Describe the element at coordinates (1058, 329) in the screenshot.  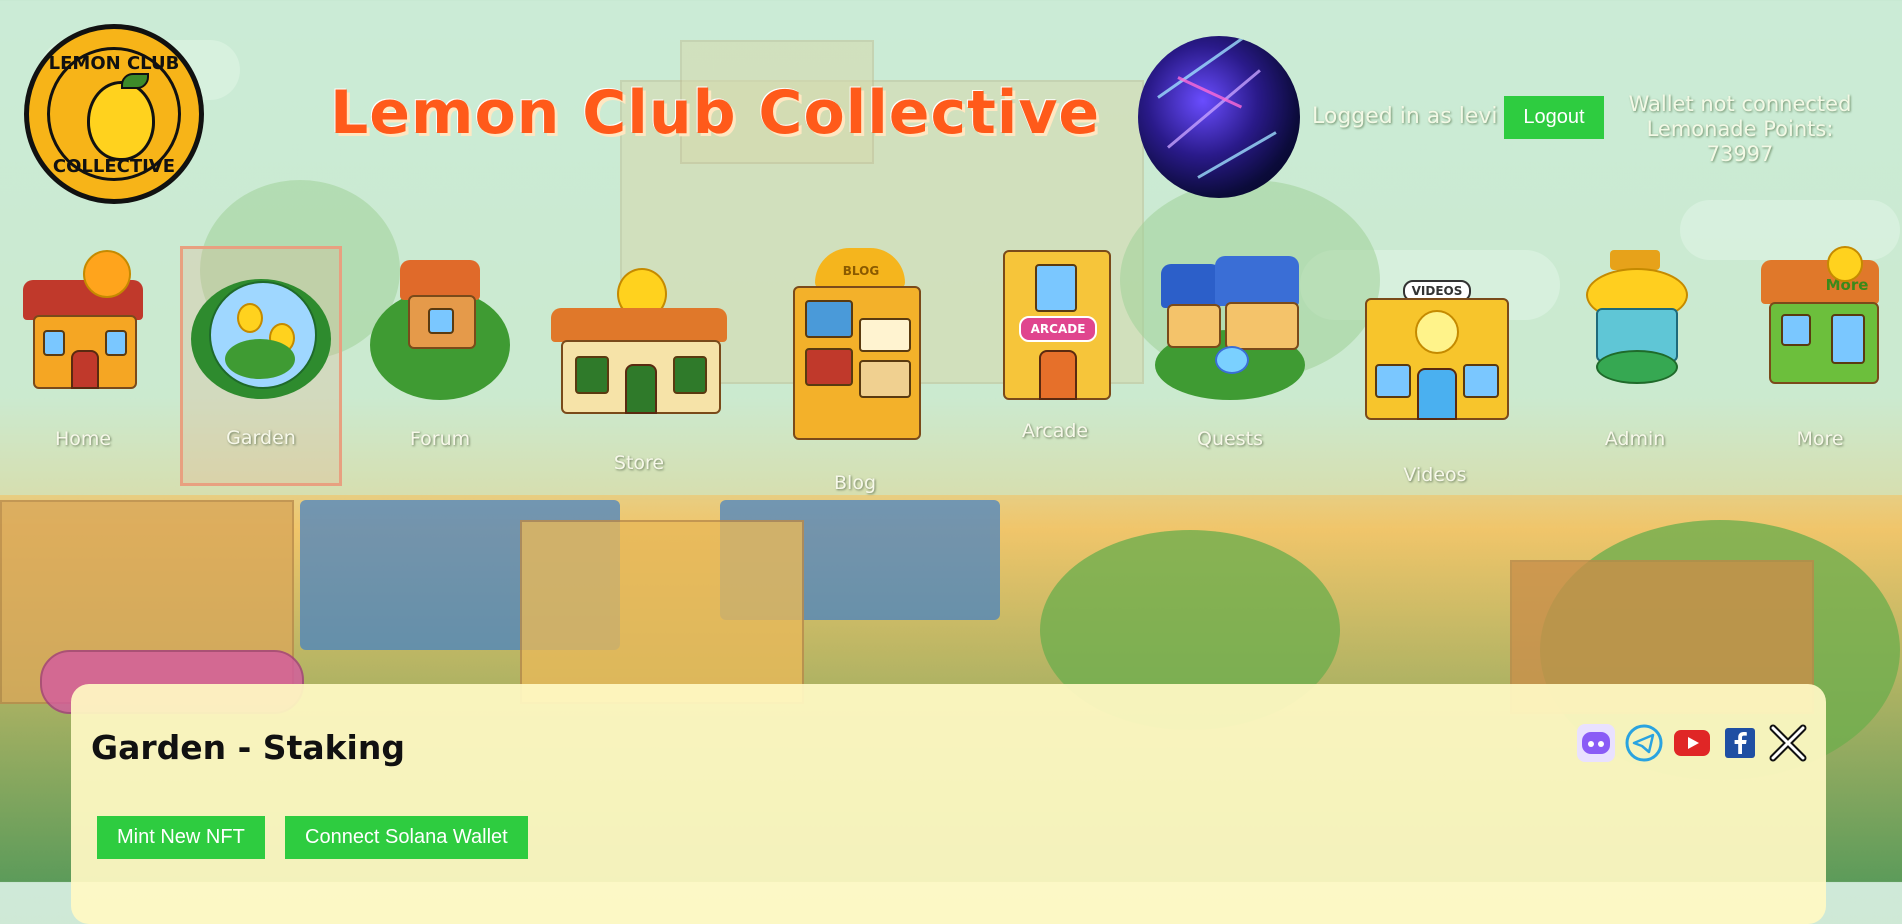
I see `arcade-sign: ARCADE` at that location.